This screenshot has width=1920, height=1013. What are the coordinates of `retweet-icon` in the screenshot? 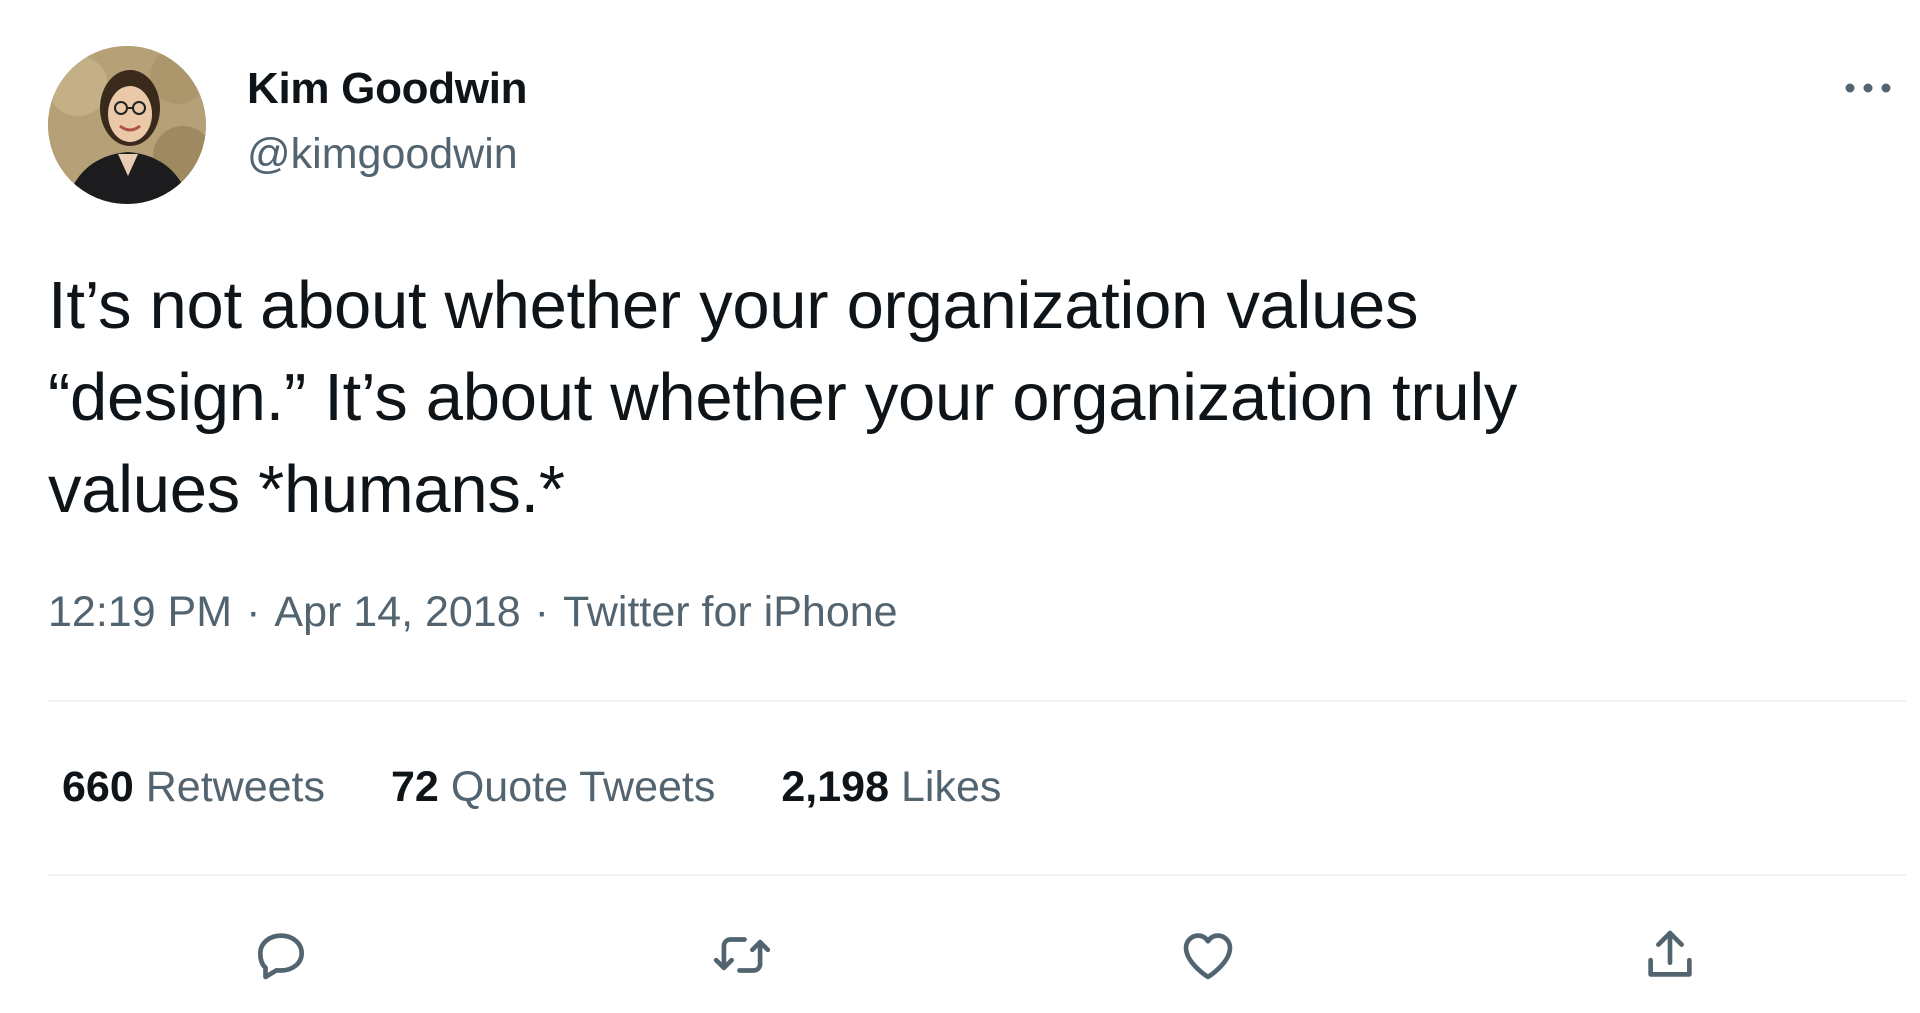 It's located at (742, 955).